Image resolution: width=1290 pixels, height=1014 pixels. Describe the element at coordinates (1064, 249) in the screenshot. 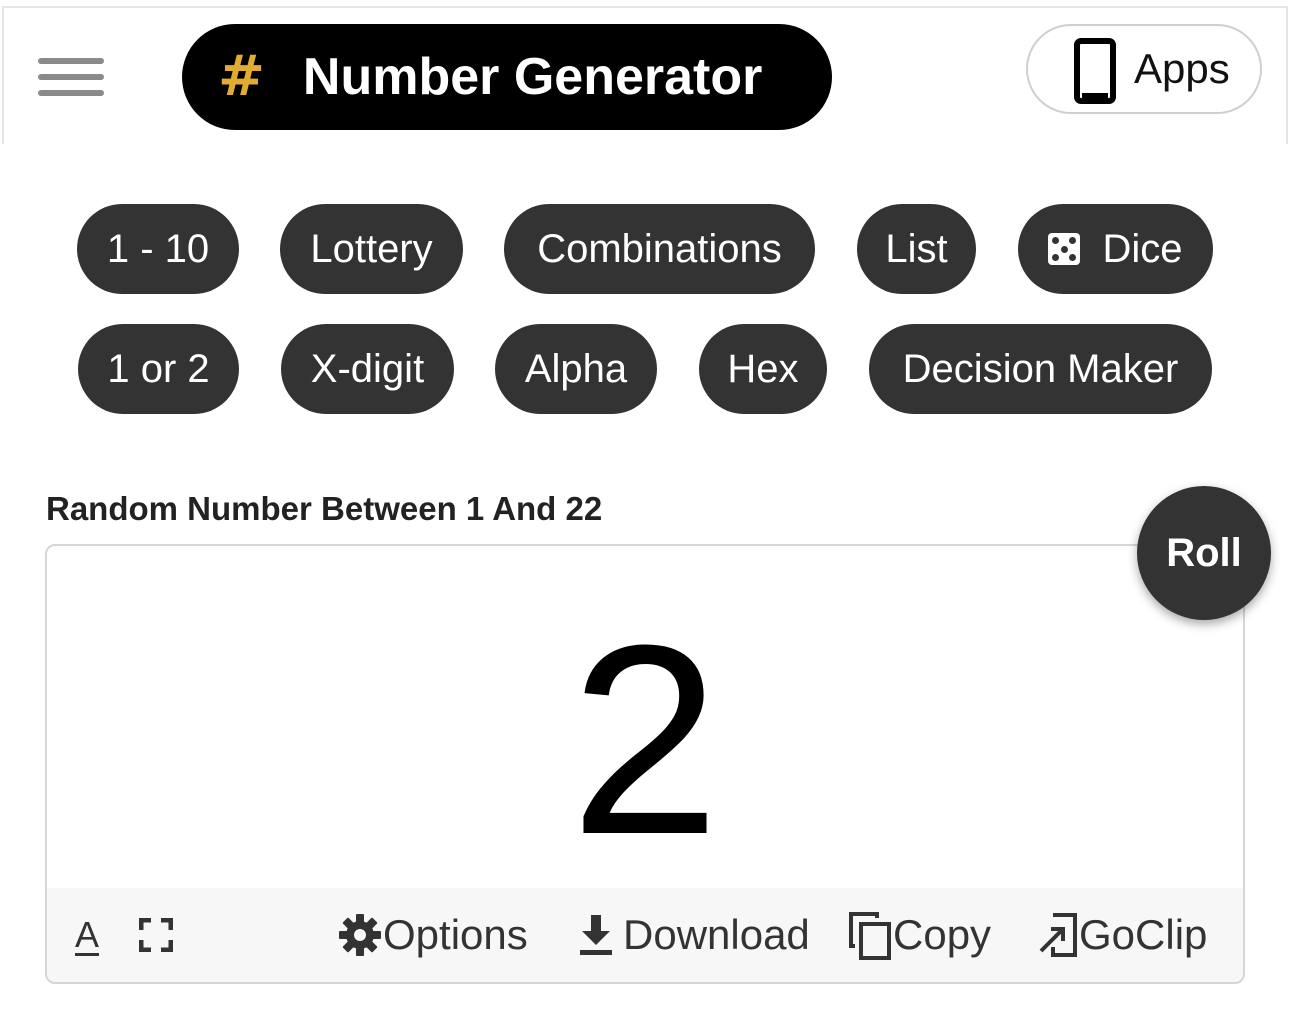

I see `dice-icon` at that location.